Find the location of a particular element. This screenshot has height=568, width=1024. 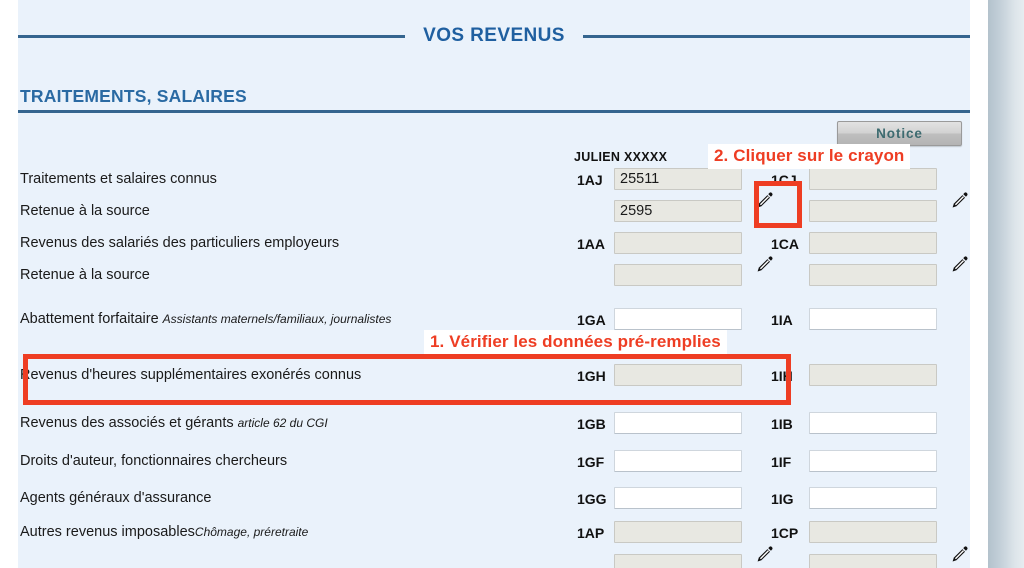

annotation-step-2: 2. Cliquer sur le crayon is located at coordinates (809, 156).